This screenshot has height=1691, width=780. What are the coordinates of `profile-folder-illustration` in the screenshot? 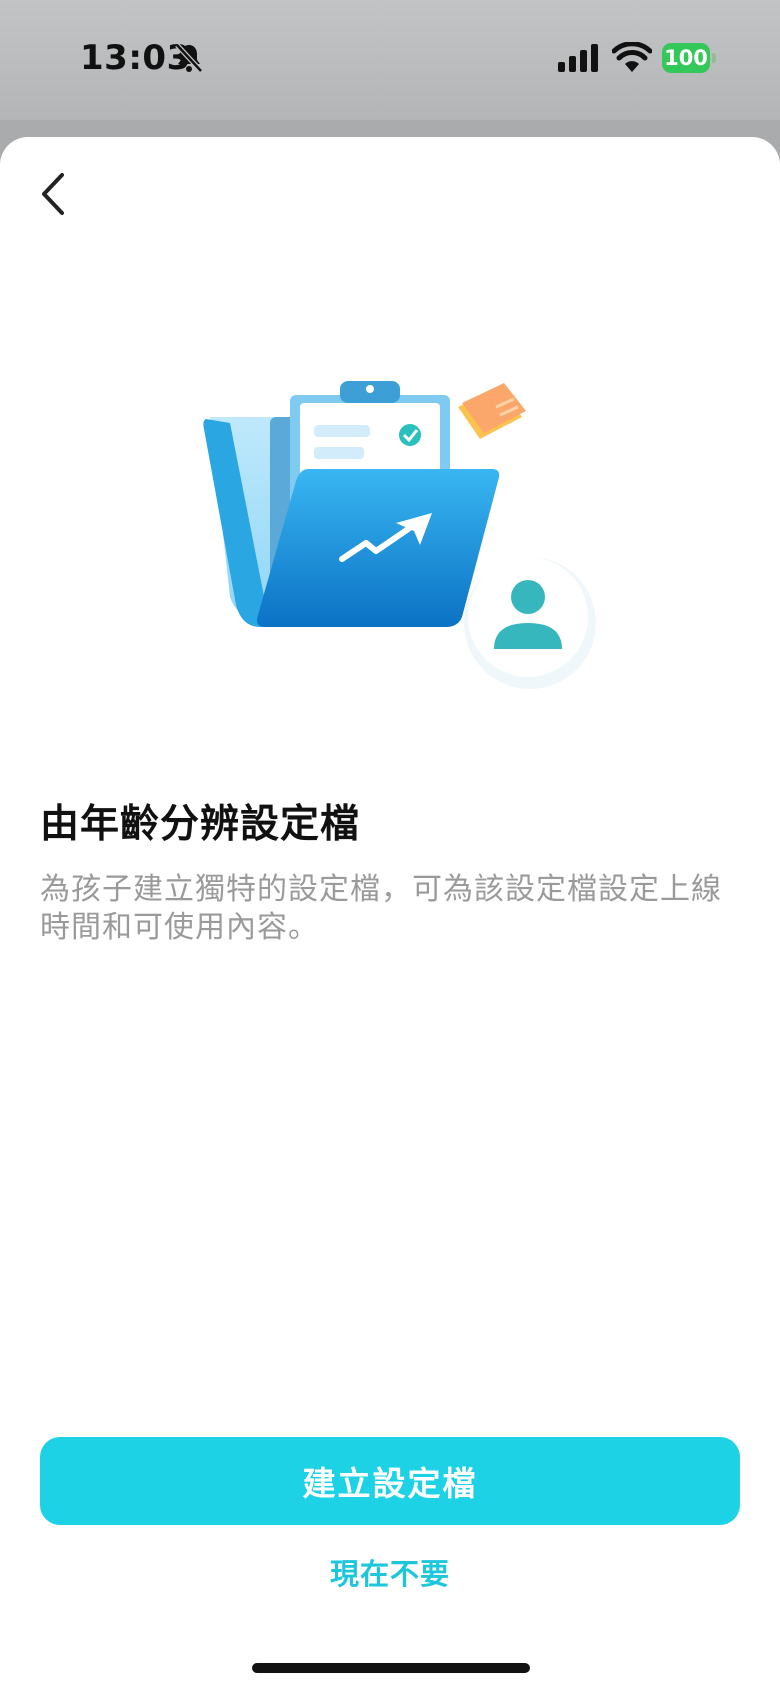 It's located at (399, 535).